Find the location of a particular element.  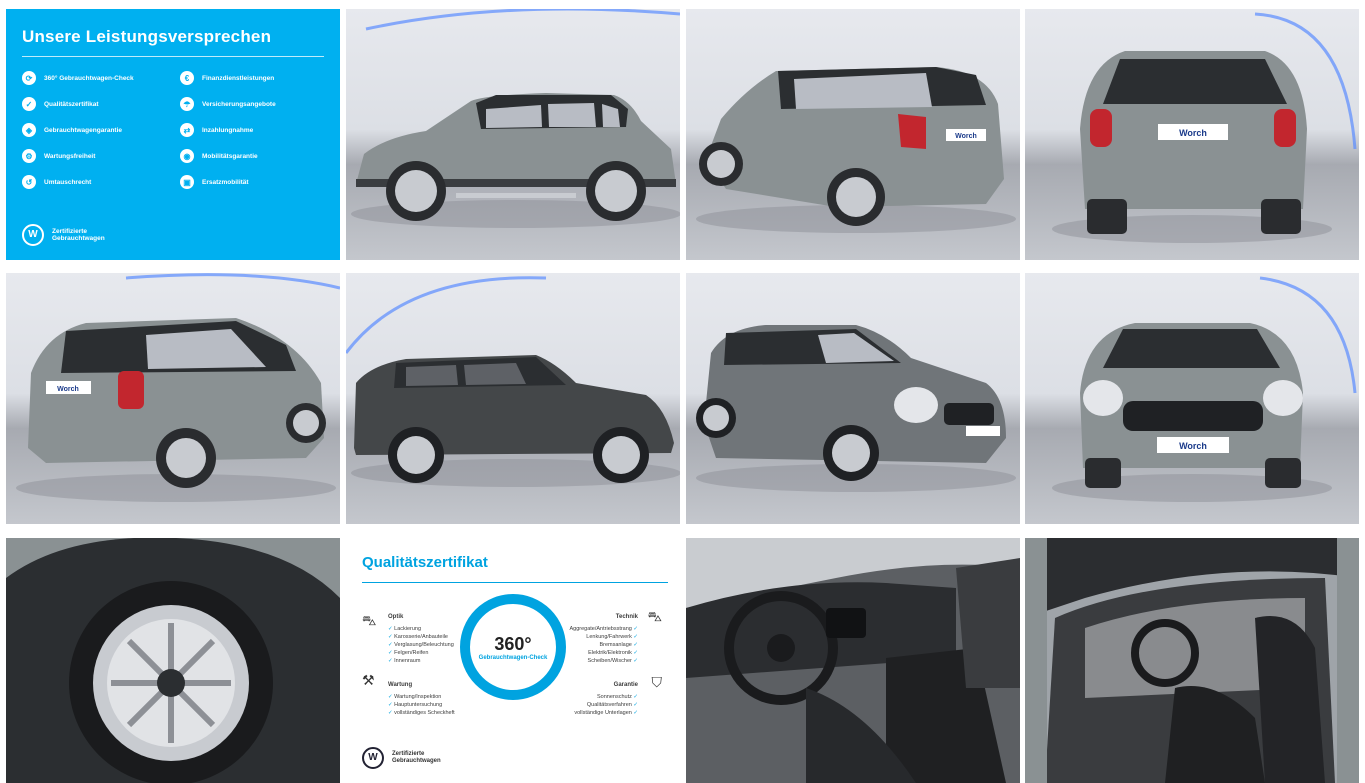

check-item: Lenkung/Fahrwerk is located at coordinates (603, 637).